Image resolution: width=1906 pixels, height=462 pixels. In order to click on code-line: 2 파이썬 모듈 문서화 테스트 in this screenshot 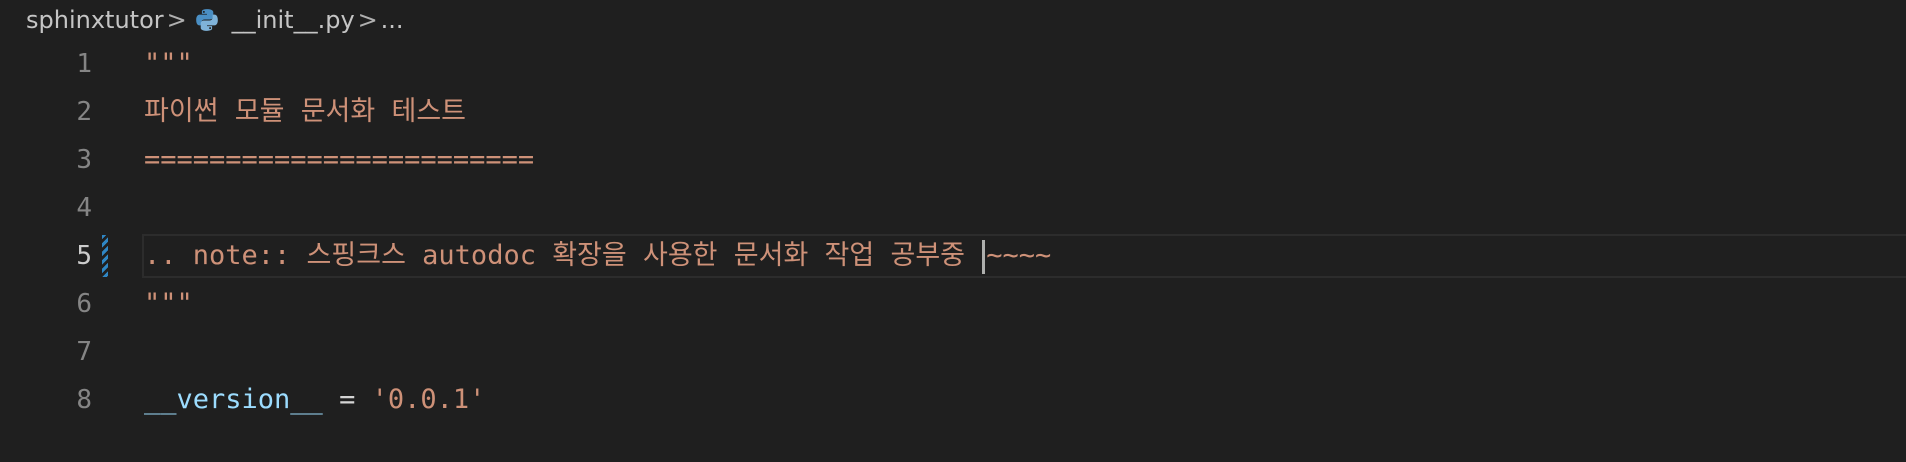, I will do `click(953, 112)`.